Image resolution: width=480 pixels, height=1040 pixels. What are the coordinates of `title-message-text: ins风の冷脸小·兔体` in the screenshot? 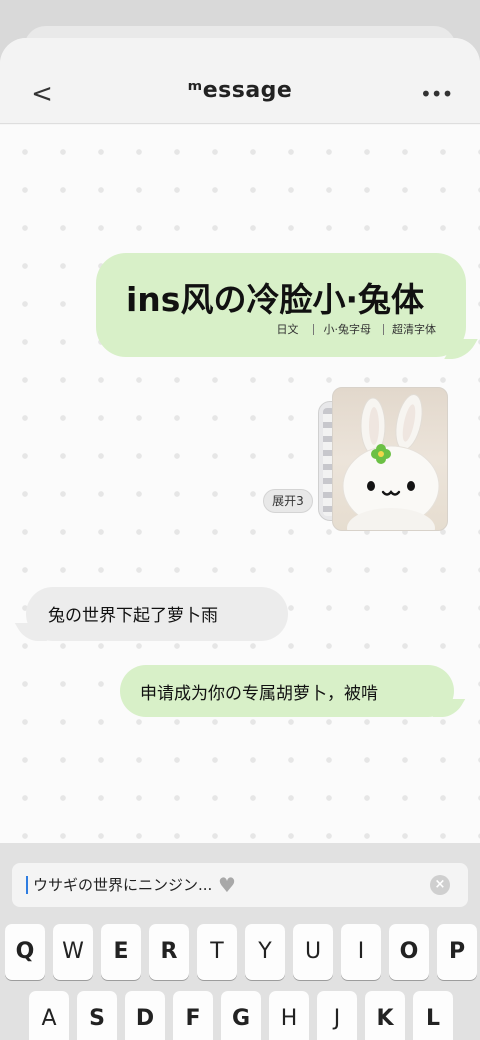 It's located at (275, 299).